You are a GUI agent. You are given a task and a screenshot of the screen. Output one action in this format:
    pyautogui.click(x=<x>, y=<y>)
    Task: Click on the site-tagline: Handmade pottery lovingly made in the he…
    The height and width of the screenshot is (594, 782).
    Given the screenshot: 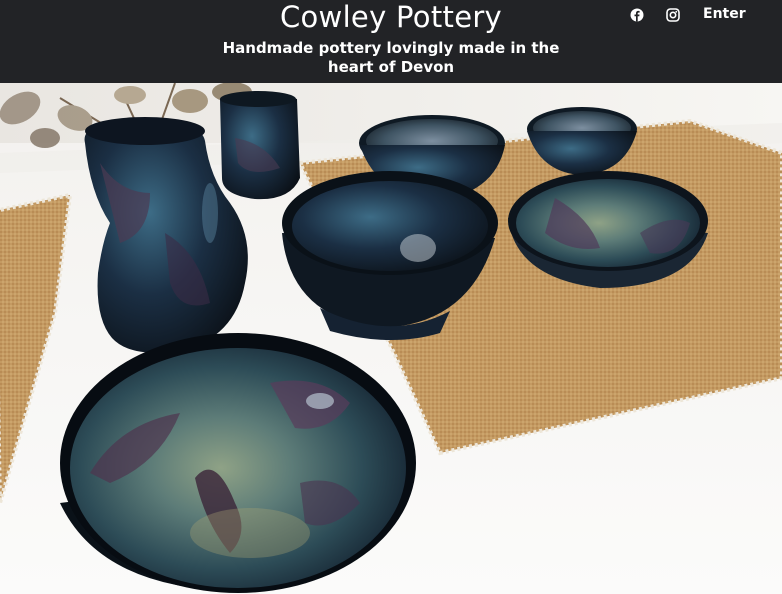 What is the action you would take?
    pyautogui.click(x=391, y=57)
    